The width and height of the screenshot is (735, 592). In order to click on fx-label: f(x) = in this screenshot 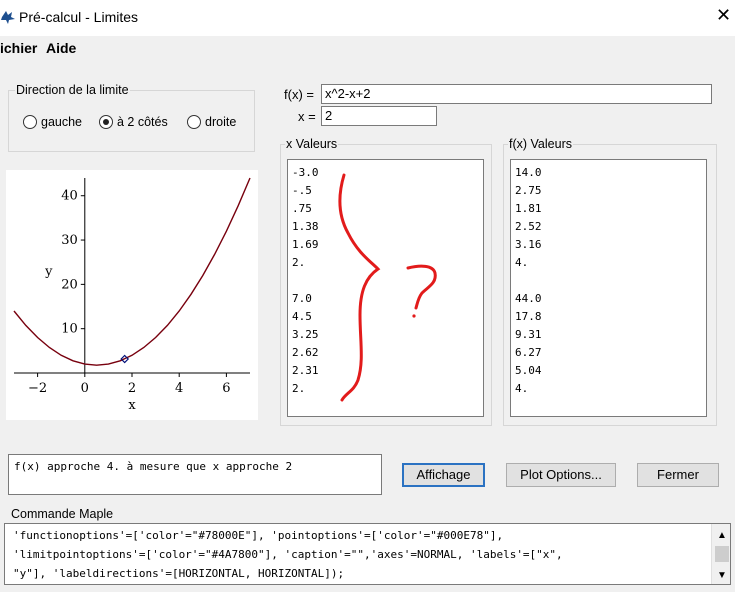, I will do `click(299, 94)`.